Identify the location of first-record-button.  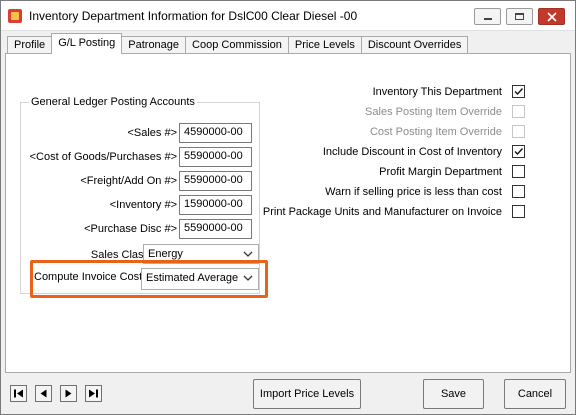
(18, 393).